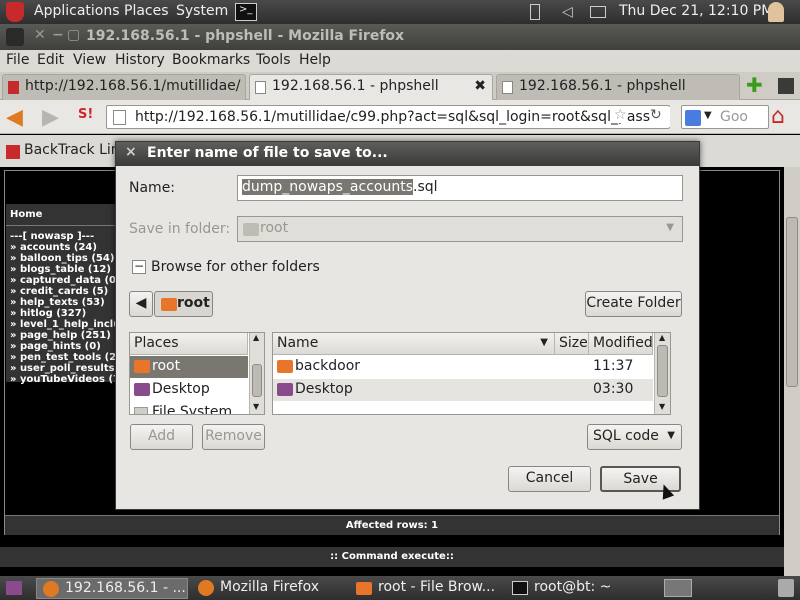 The width and height of the screenshot is (800, 600). Describe the element at coordinates (141, 304) in the screenshot. I see `path-back-button: ◀` at that location.